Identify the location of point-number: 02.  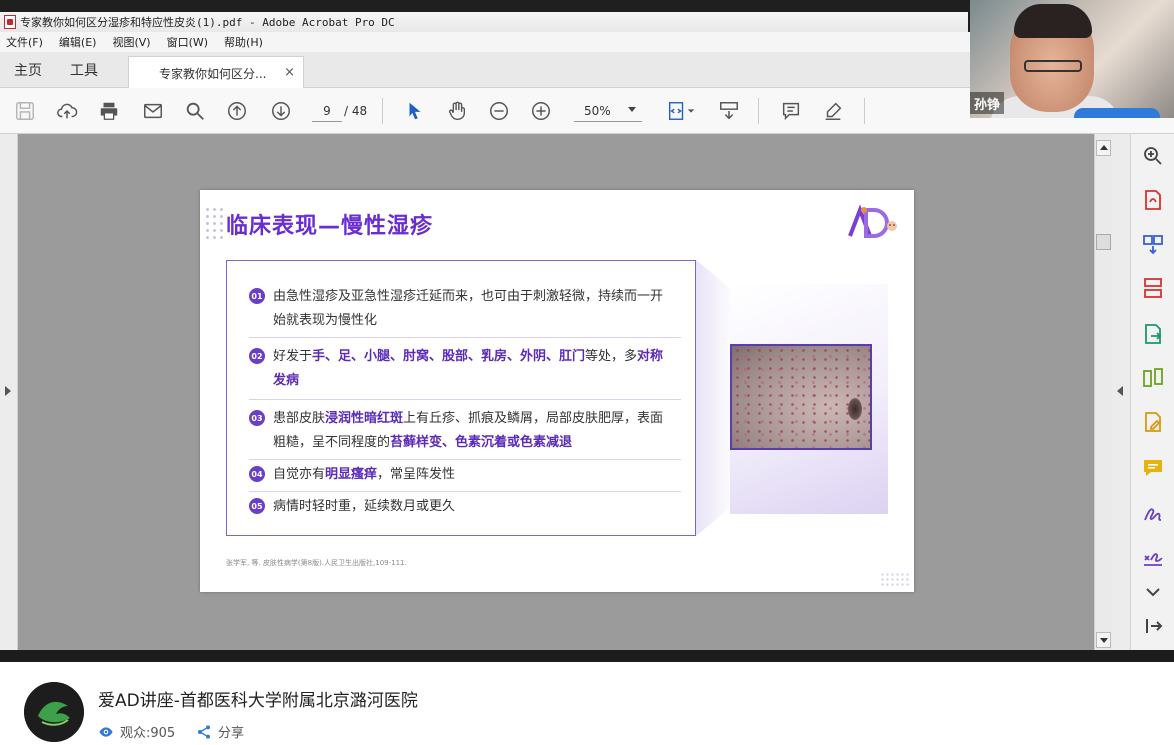
(257, 356).